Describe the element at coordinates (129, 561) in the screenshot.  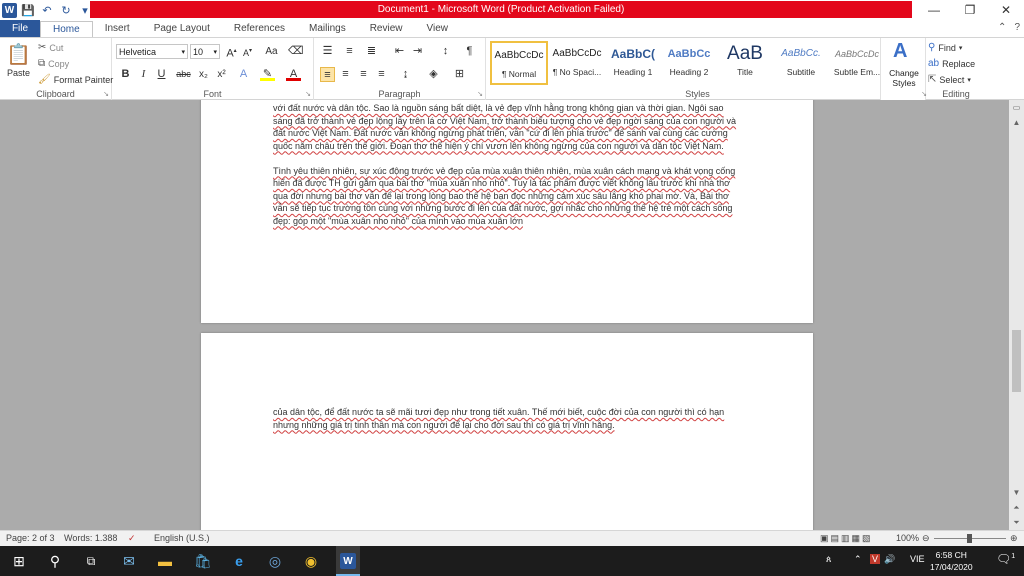
I see `mail-icon: ✉` at that location.